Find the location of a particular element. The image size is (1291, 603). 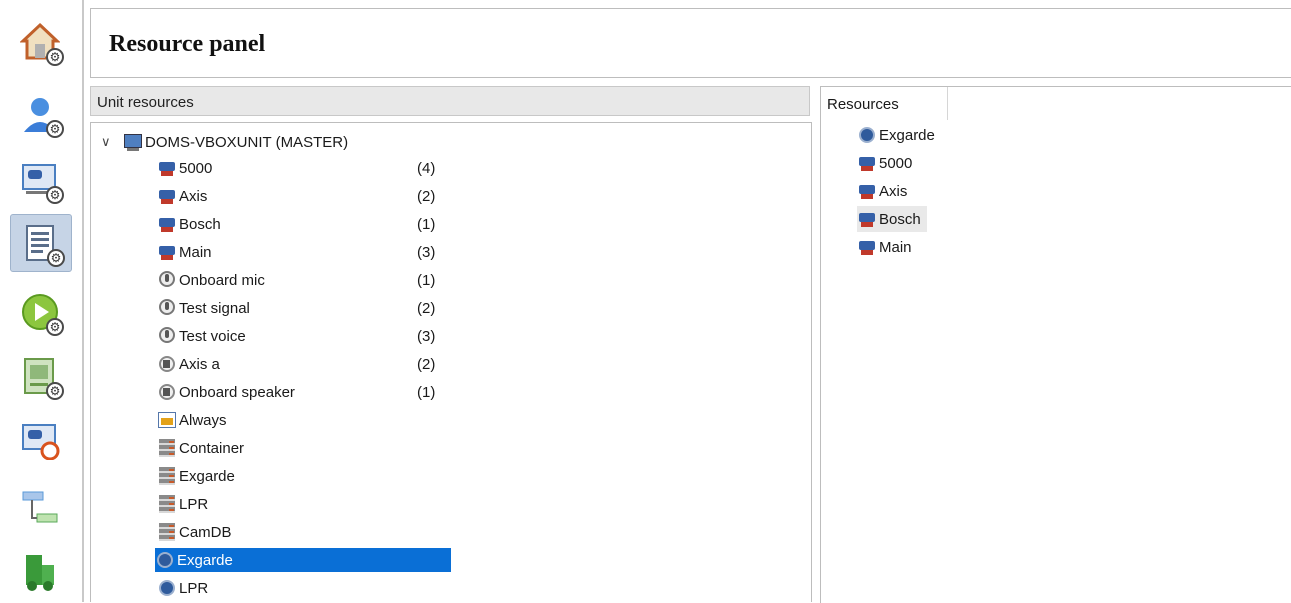

resource-item-label: Axis is located at coordinates (893, 191).